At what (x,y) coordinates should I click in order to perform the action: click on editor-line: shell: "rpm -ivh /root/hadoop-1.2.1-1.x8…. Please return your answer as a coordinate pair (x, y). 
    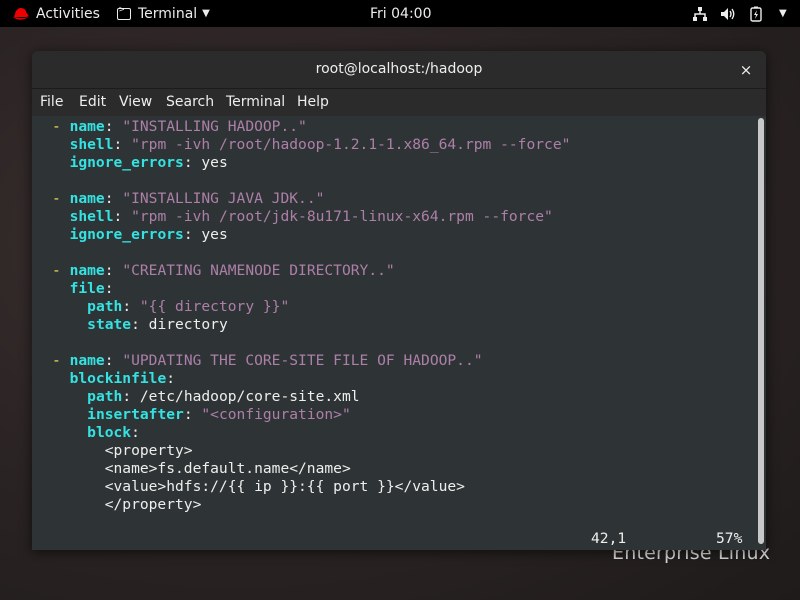
    Looking at the image, I should click on (311, 145).